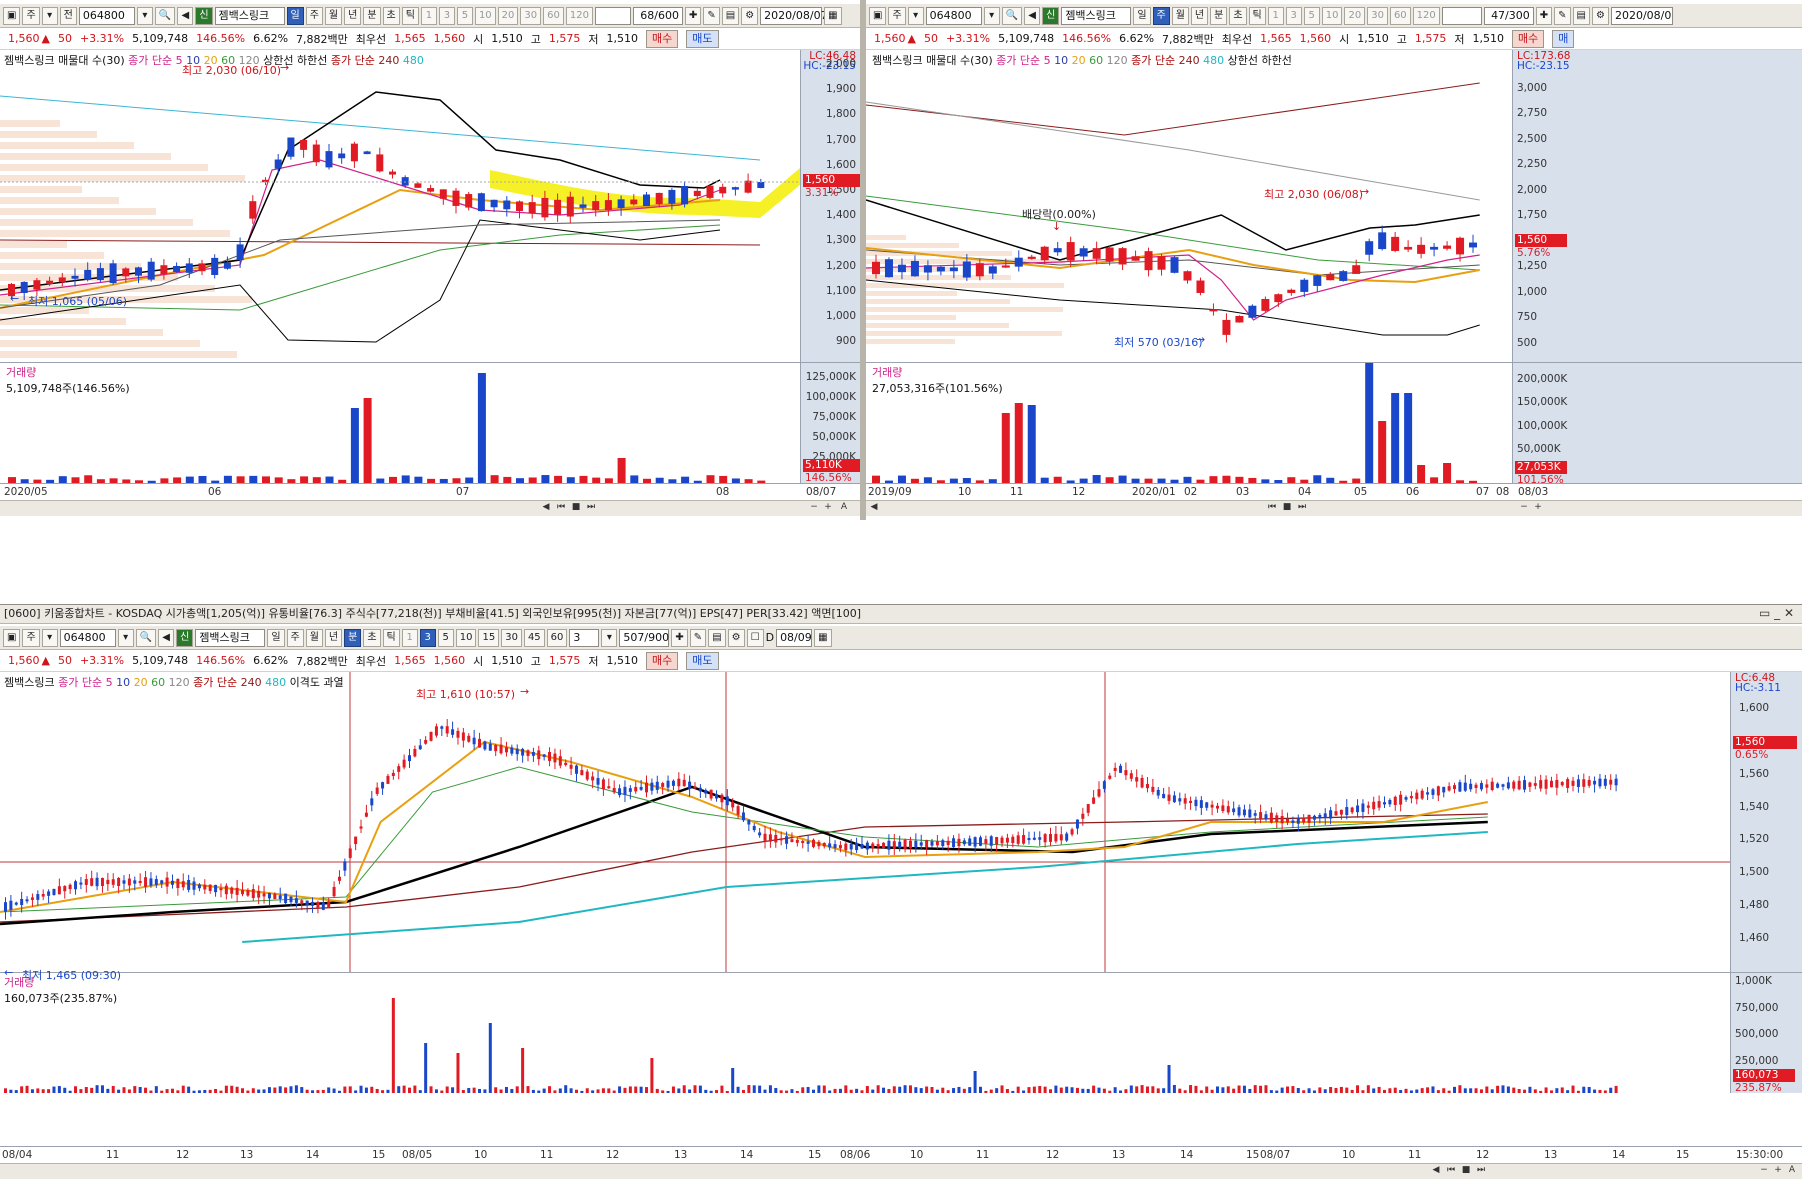 This screenshot has width=1802, height=1179. I want to click on right-price-chart, so click(1189, 206).